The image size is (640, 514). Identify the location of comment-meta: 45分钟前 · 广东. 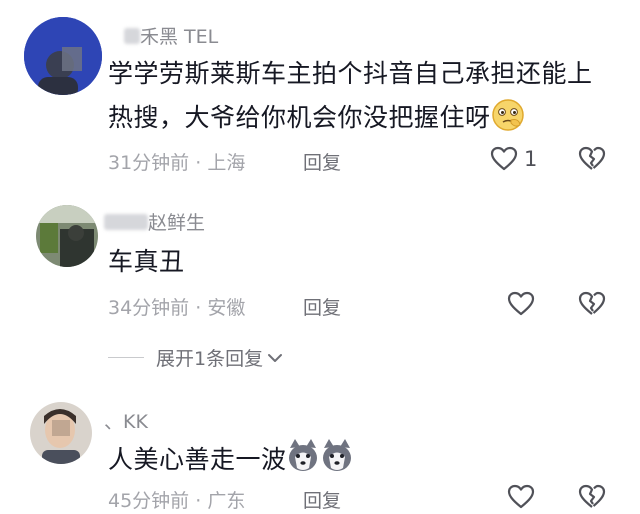
(177, 501).